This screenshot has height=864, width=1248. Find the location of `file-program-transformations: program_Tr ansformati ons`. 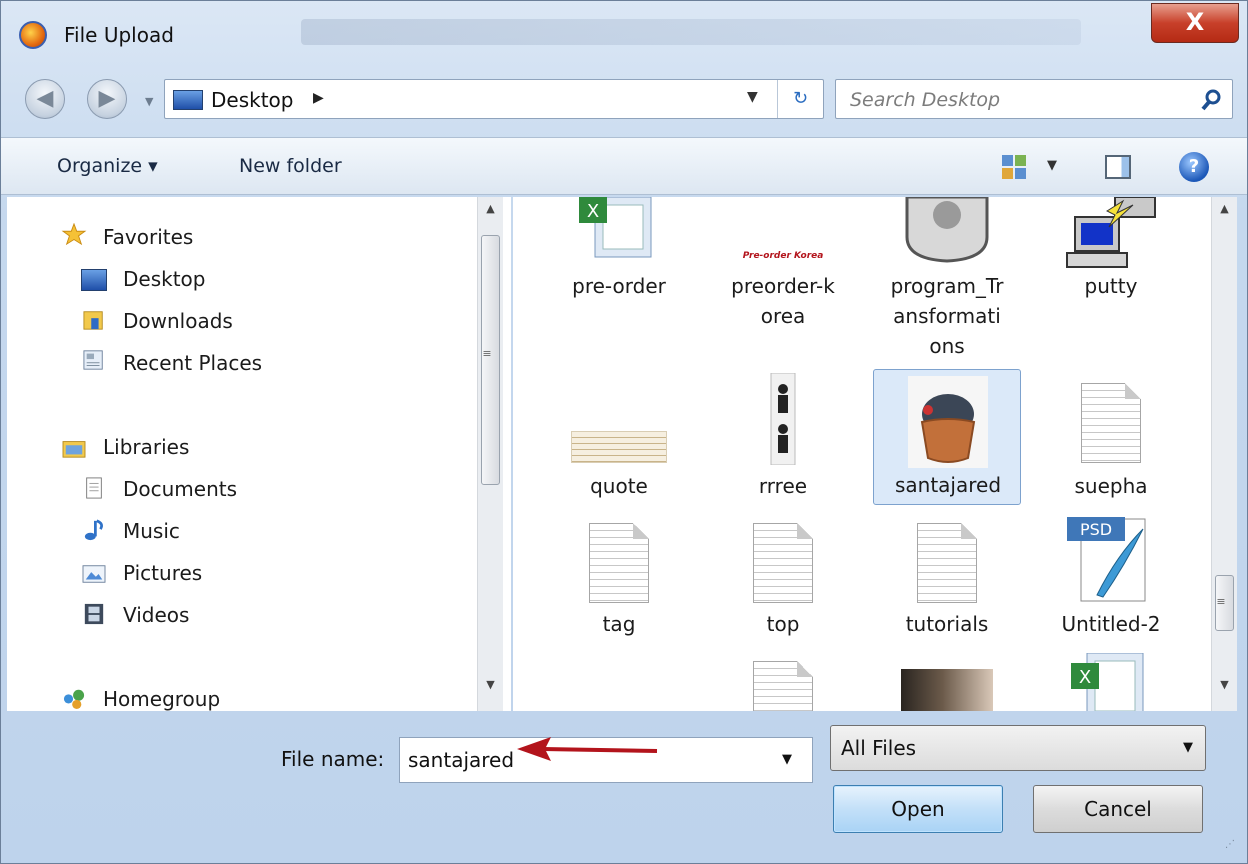

file-program-transformations: program_Tr ansformati ons is located at coordinates (947, 282).